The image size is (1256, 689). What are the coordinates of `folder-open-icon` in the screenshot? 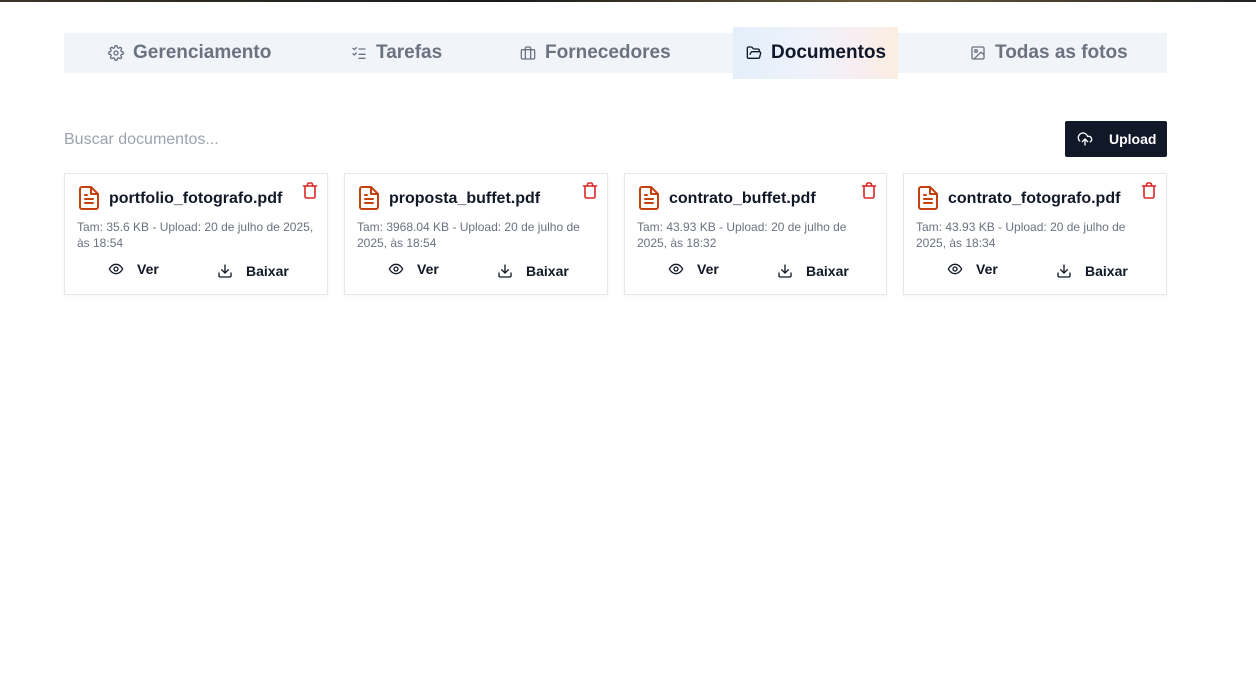 It's located at (754, 52).